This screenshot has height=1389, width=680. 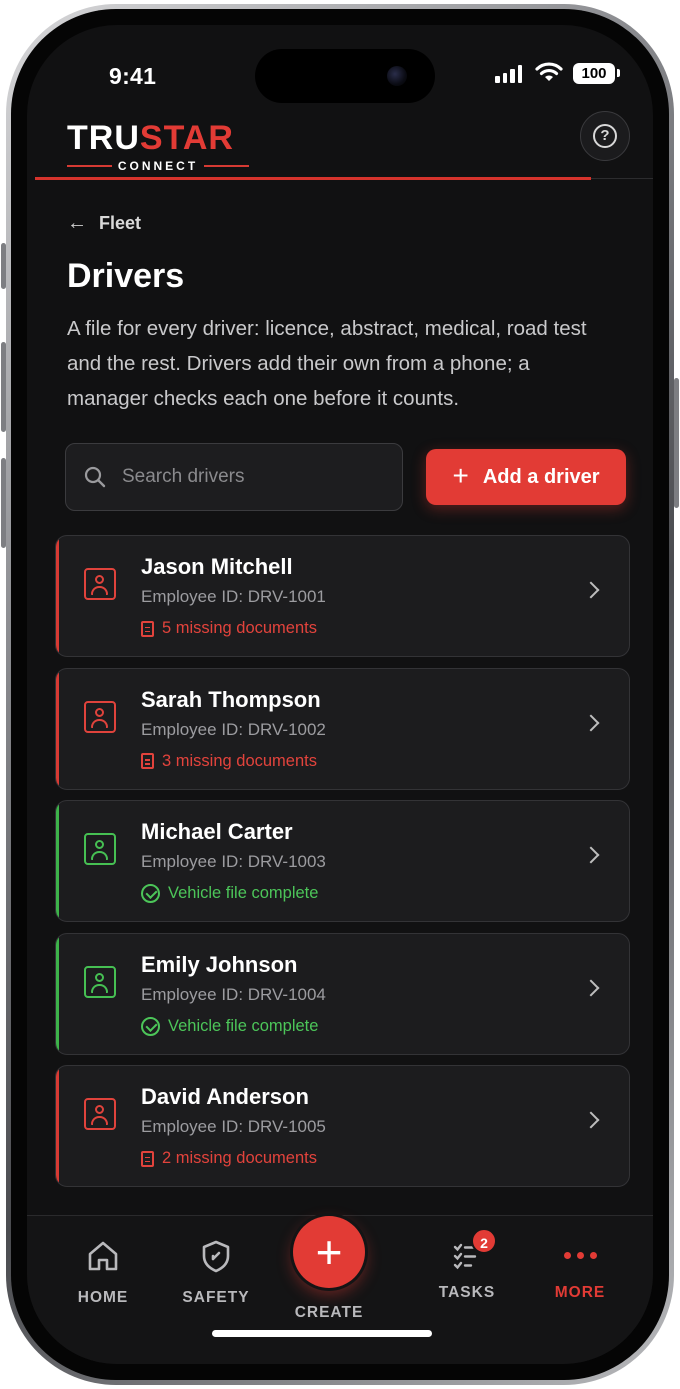 I want to click on logo-wordmark: TRUSTAR, so click(x=167, y=138).